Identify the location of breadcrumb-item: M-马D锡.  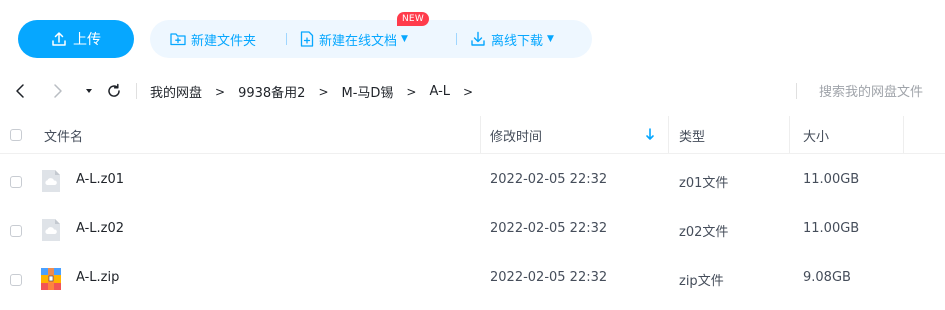
(368, 91).